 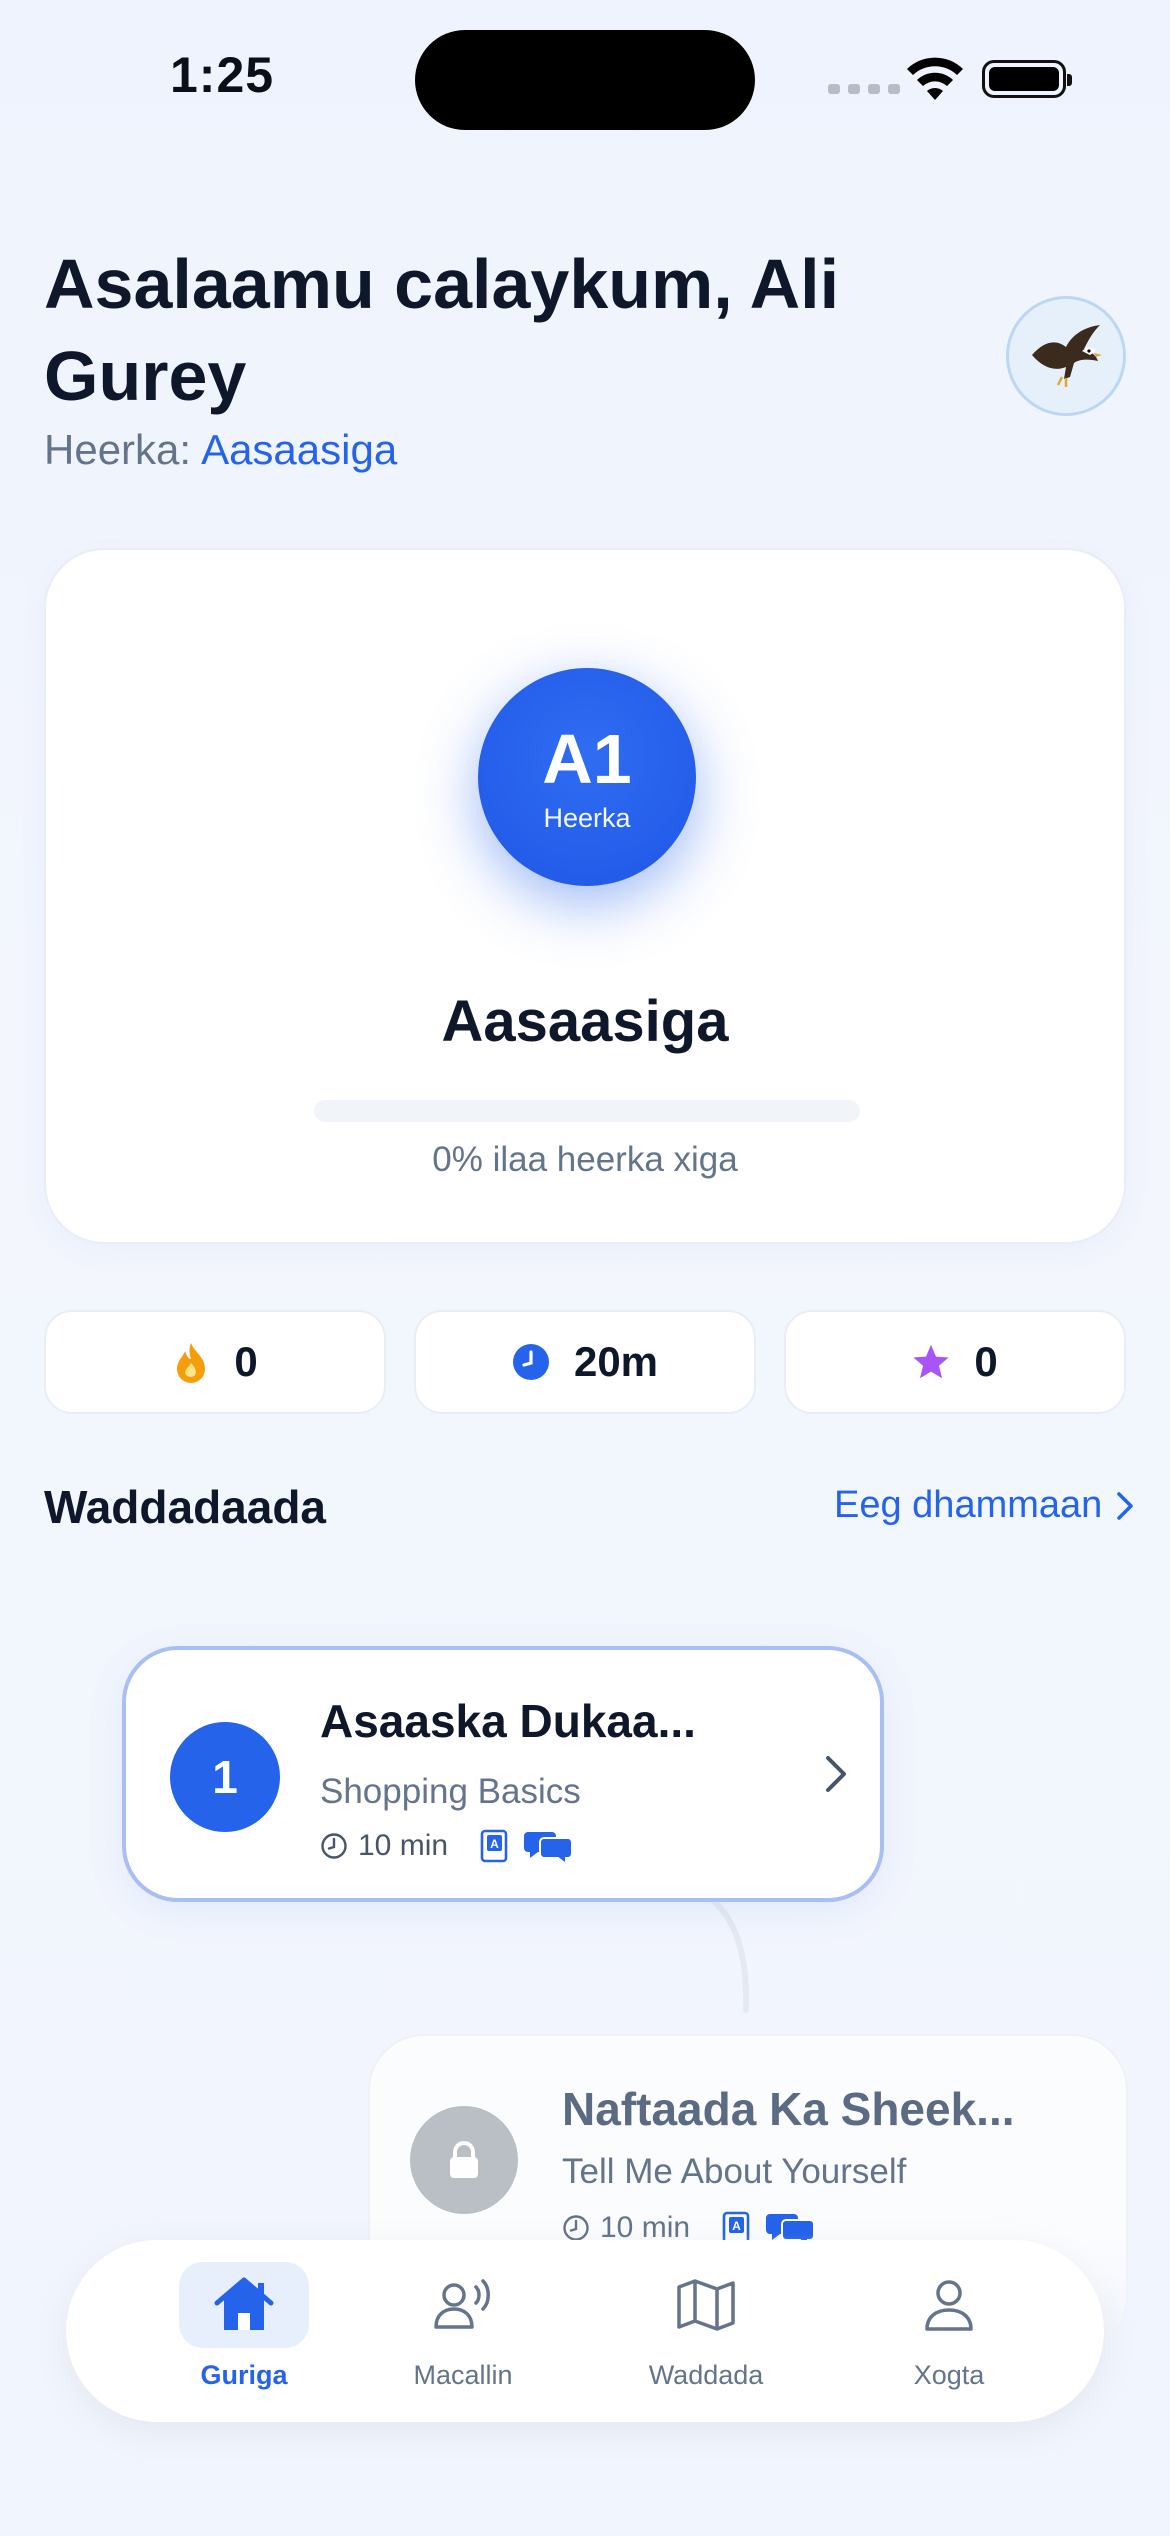 What do you see at coordinates (225, 1777) in the screenshot?
I see `lesson-number: 1` at bounding box center [225, 1777].